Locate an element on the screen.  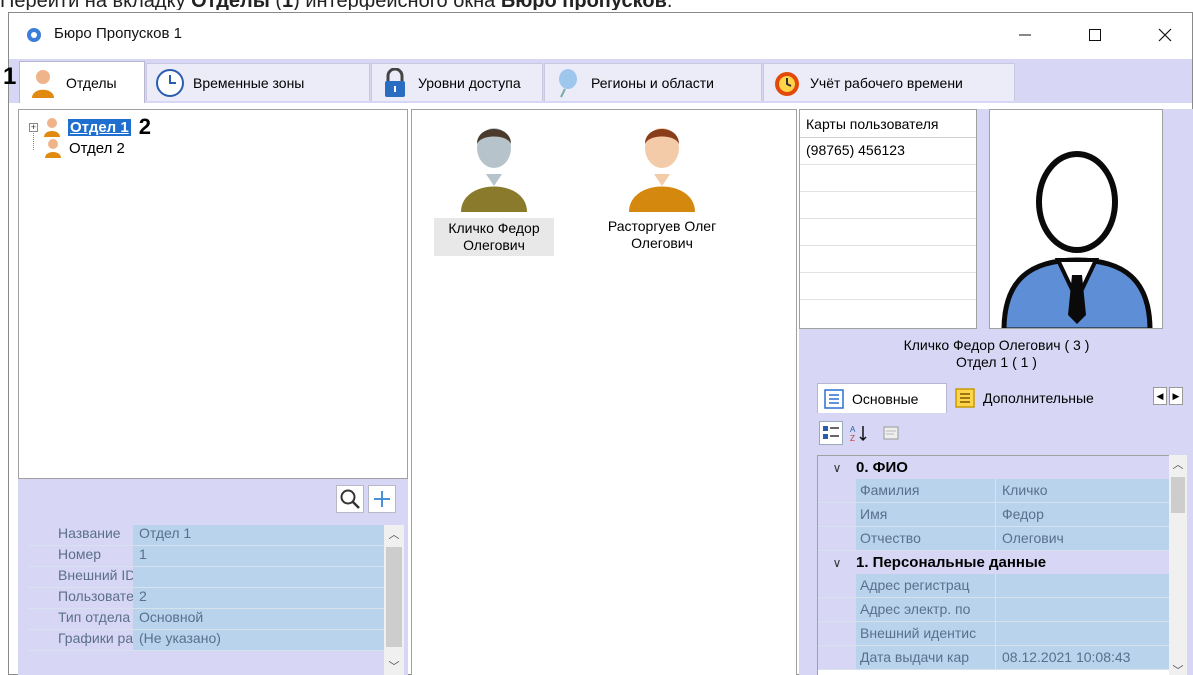
property-row: Название Отдел 1 is located at coordinates (206, 535).